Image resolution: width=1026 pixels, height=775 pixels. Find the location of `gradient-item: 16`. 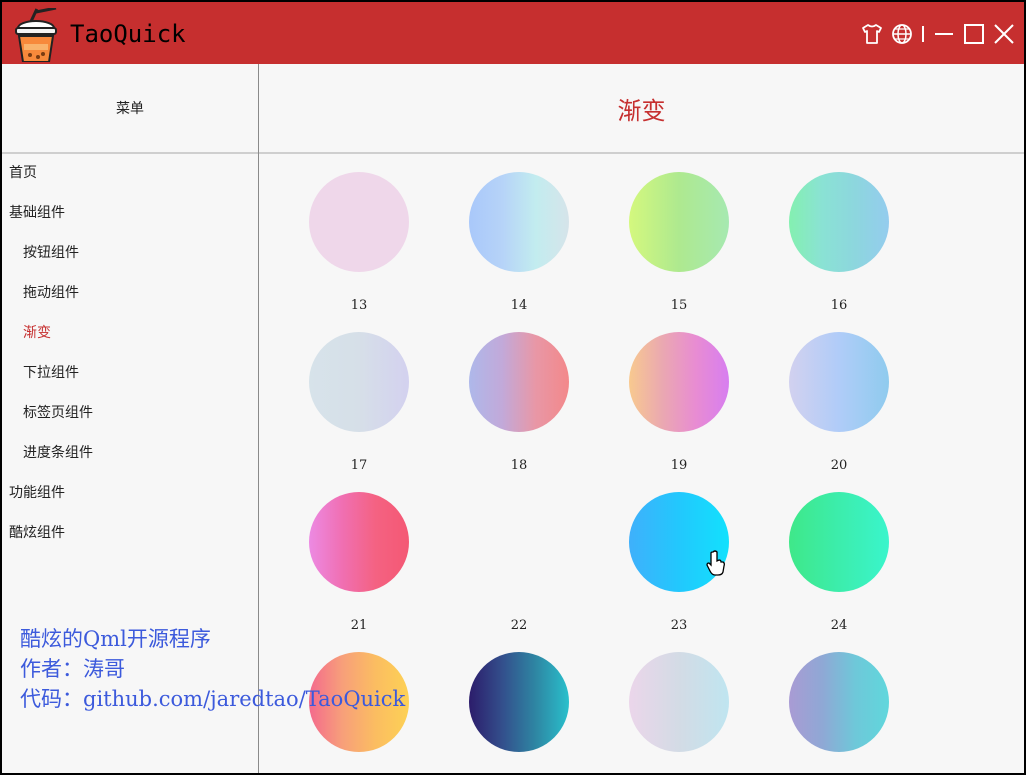

gradient-item: 16 is located at coordinates (839, 233).